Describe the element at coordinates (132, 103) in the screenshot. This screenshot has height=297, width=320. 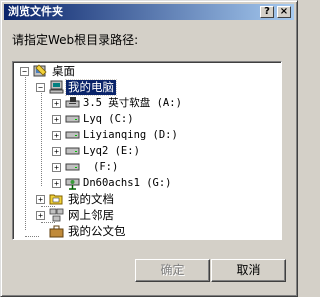
I see `tree-item-label: 3.5 英寸软盘 (A:)` at that location.